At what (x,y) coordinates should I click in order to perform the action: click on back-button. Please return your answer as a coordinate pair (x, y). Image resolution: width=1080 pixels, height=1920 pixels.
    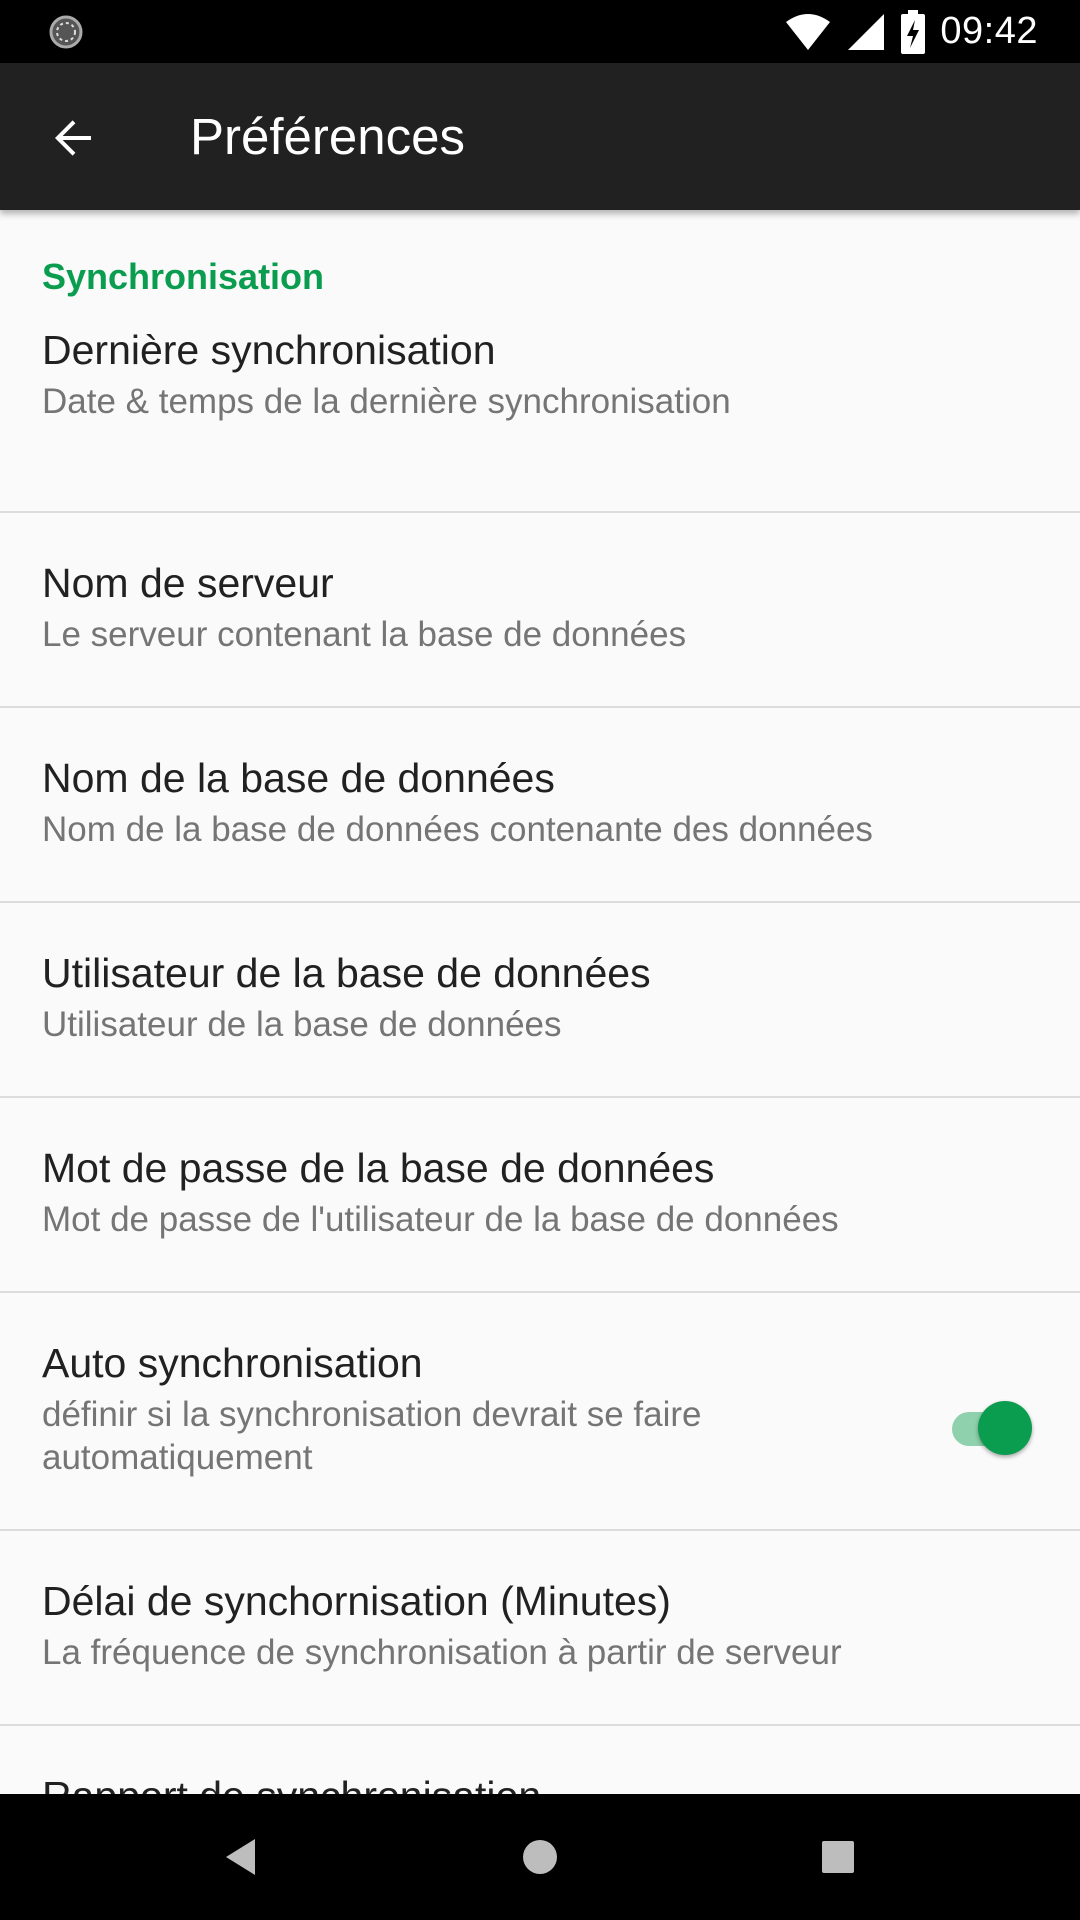
    Looking at the image, I should click on (73, 138).